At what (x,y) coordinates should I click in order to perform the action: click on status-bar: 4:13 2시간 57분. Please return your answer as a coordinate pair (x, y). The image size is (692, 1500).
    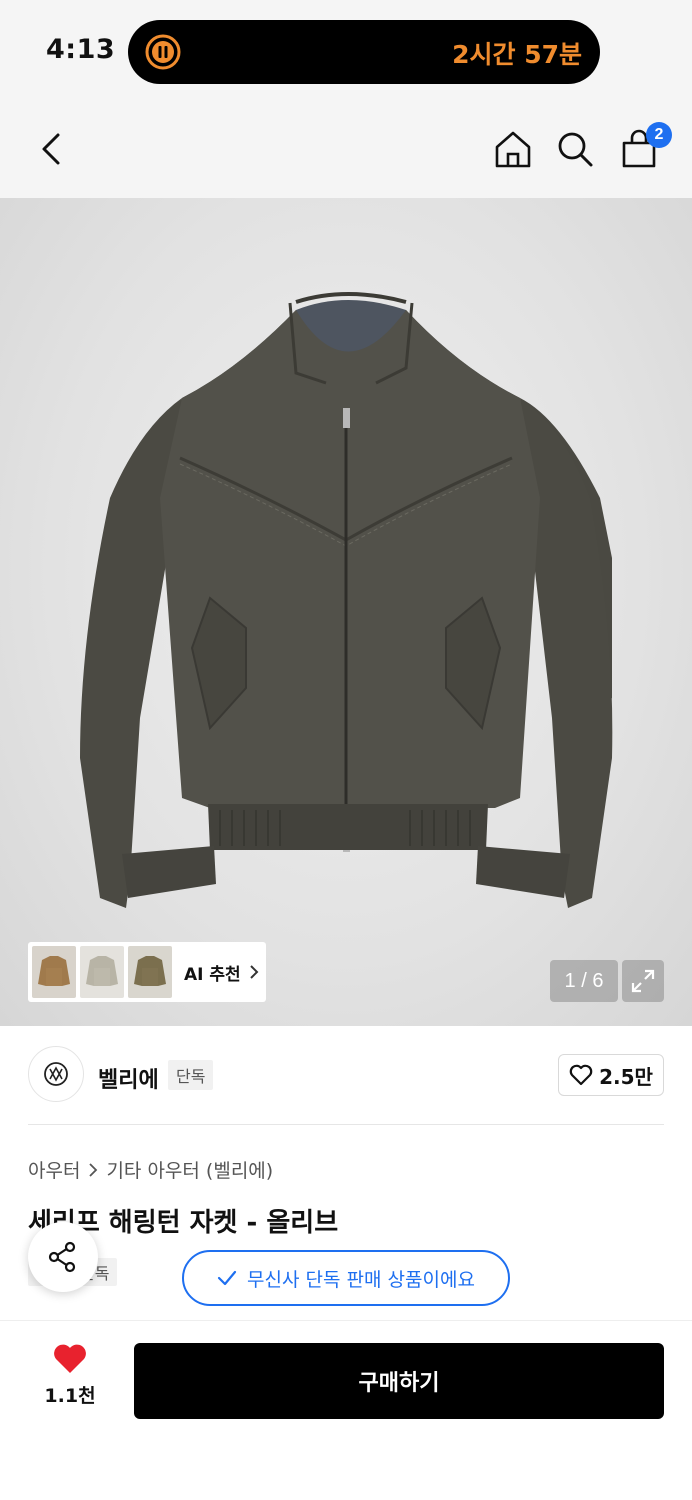
    Looking at the image, I should click on (346, 50).